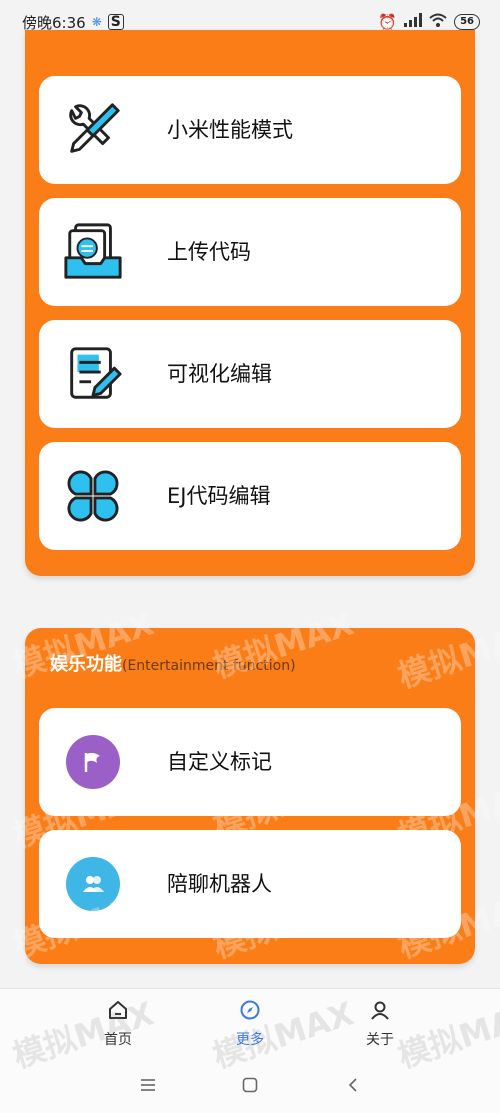 Image resolution: width=500 pixels, height=1113 pixels. I want to click on tools-icon, so click(93, 130).